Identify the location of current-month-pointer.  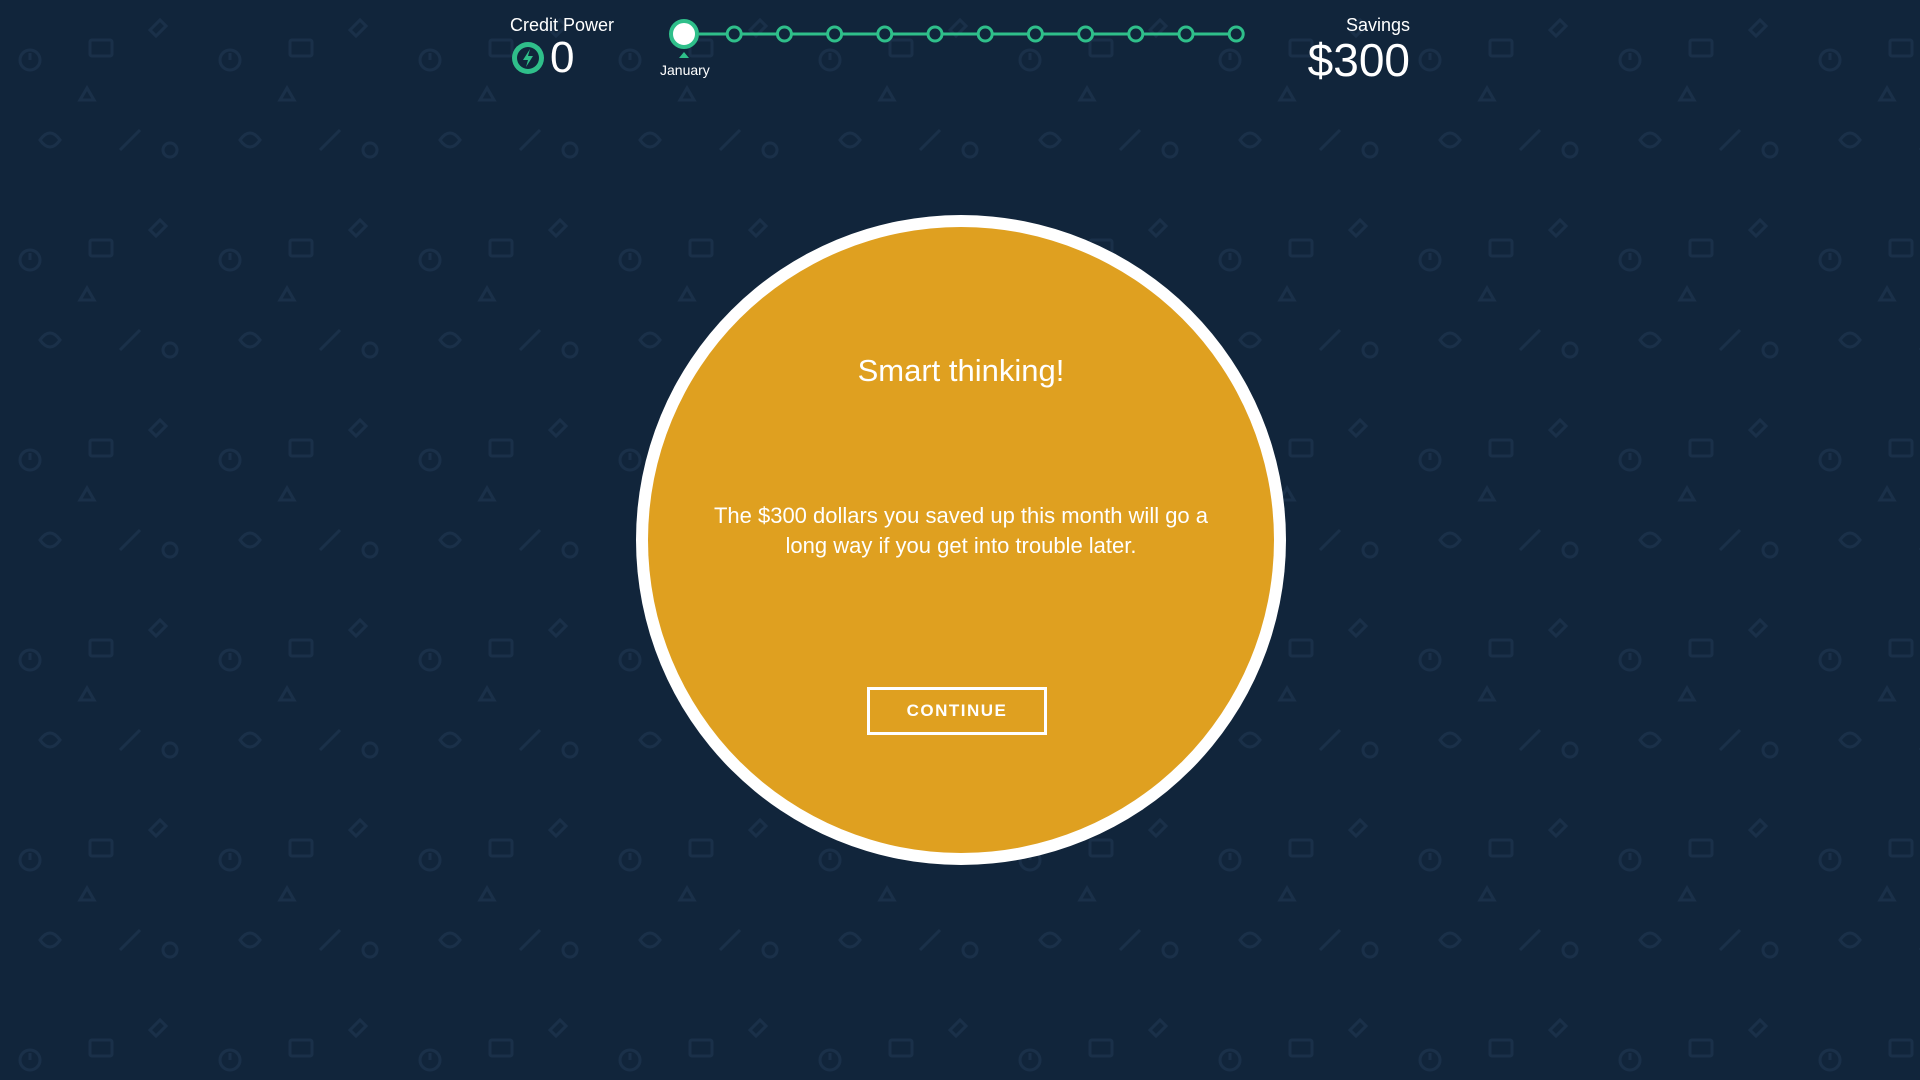
(684, 55).